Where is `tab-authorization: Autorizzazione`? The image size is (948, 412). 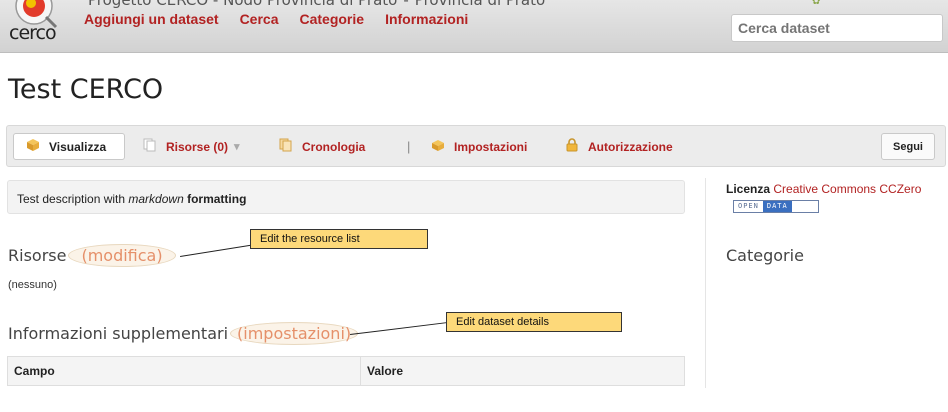
tab-authorization: Autorizzazione is located at coordinates (619, 146).